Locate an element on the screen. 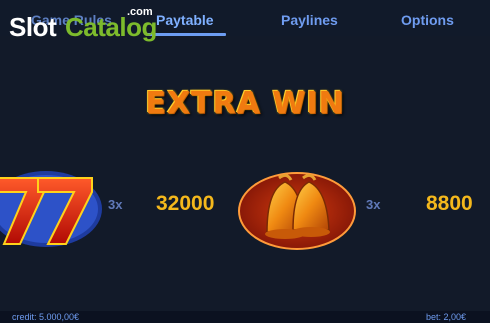 The height and width of the screenshot is (323, 490). bells-icon is located at coordinates (297, 211).